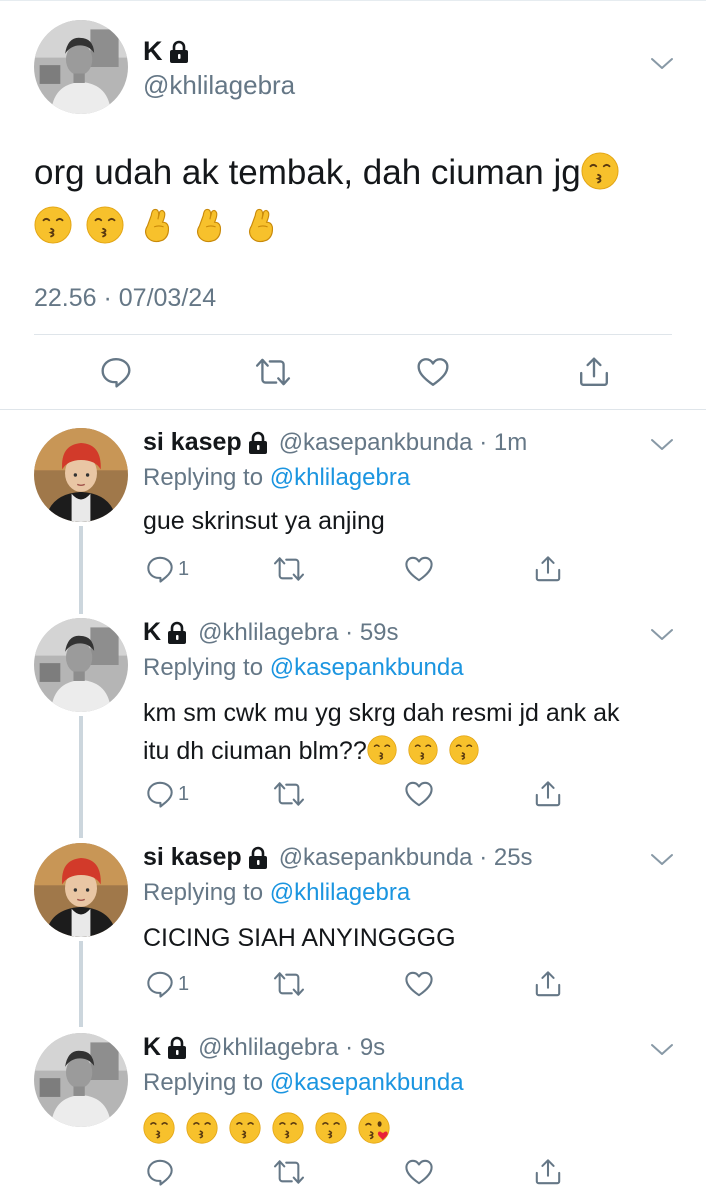  Describe the element at coordinates (353, 1173) in the screenshot. I see `reply-actions` at that location.